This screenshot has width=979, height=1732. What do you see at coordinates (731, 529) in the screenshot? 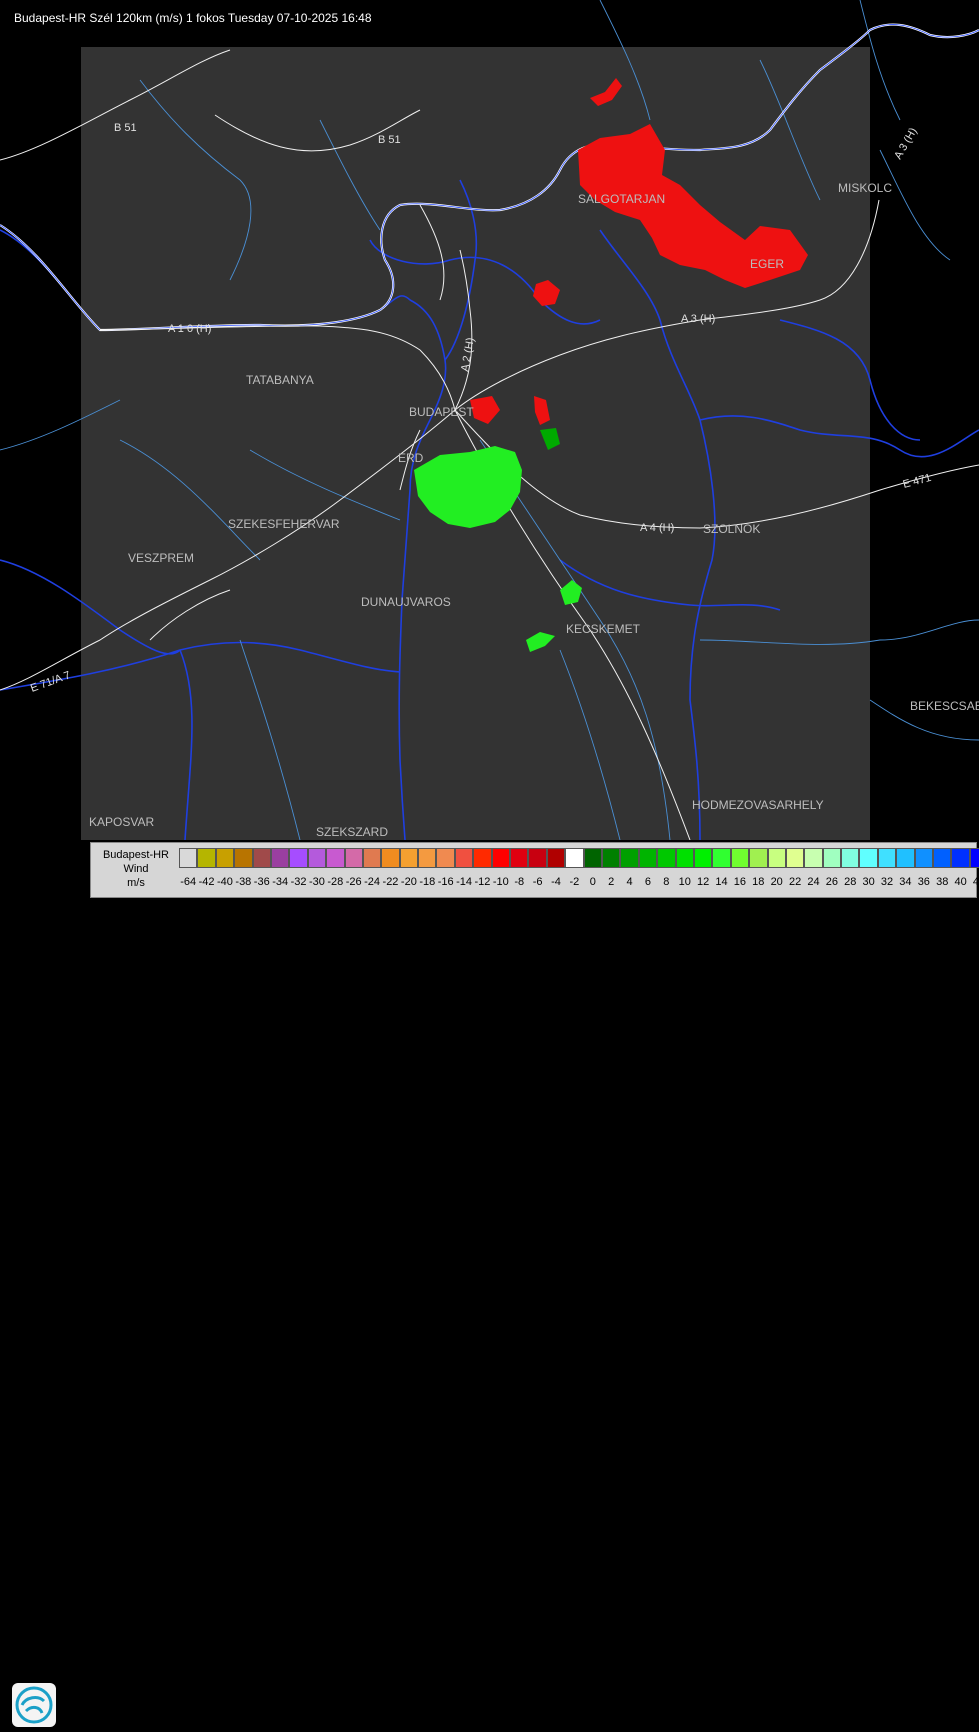
I see `place-label: SZOLNOK` at bounding box center [731, 529].